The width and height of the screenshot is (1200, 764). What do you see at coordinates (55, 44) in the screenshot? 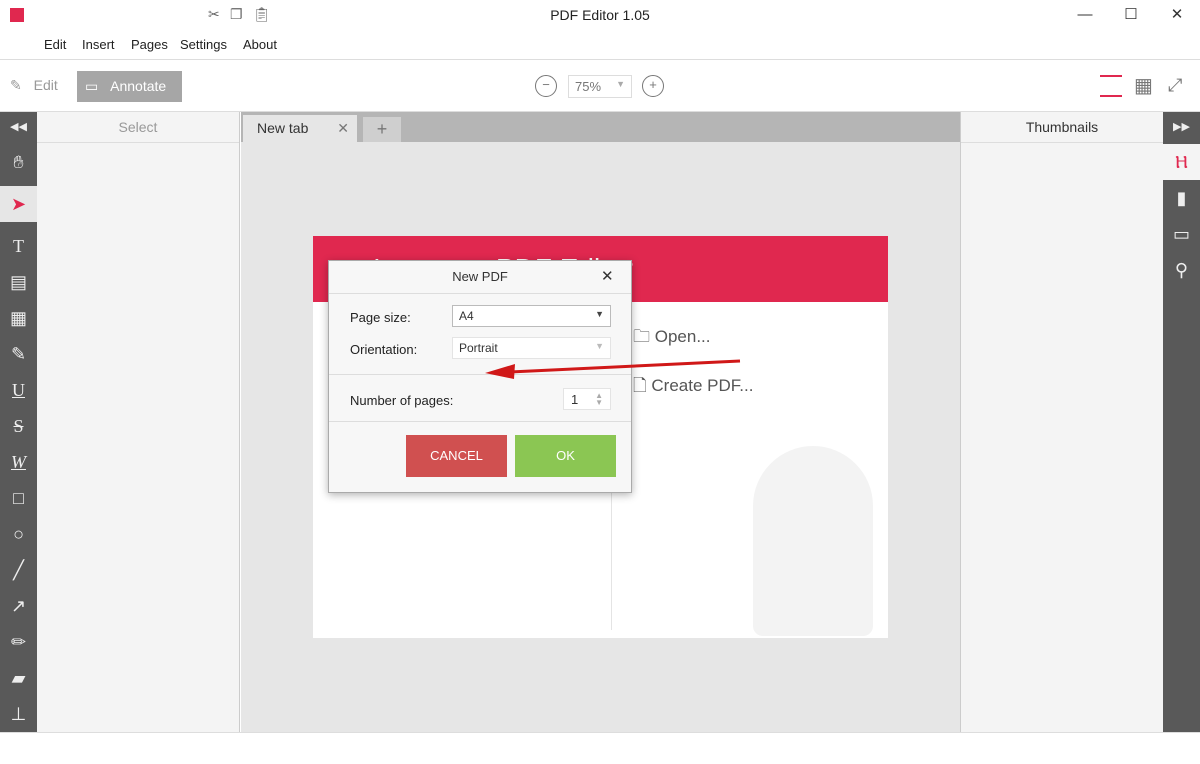
I see `menu-edit: Edit` at bounding box center [55, 44].